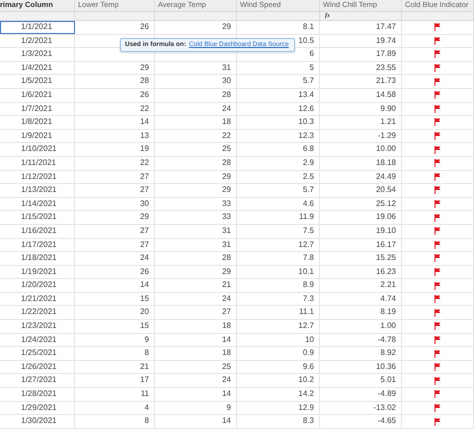 This screenshot has height=434, width=474. I want to click on table-cell: 16.17, so click(361, 245).